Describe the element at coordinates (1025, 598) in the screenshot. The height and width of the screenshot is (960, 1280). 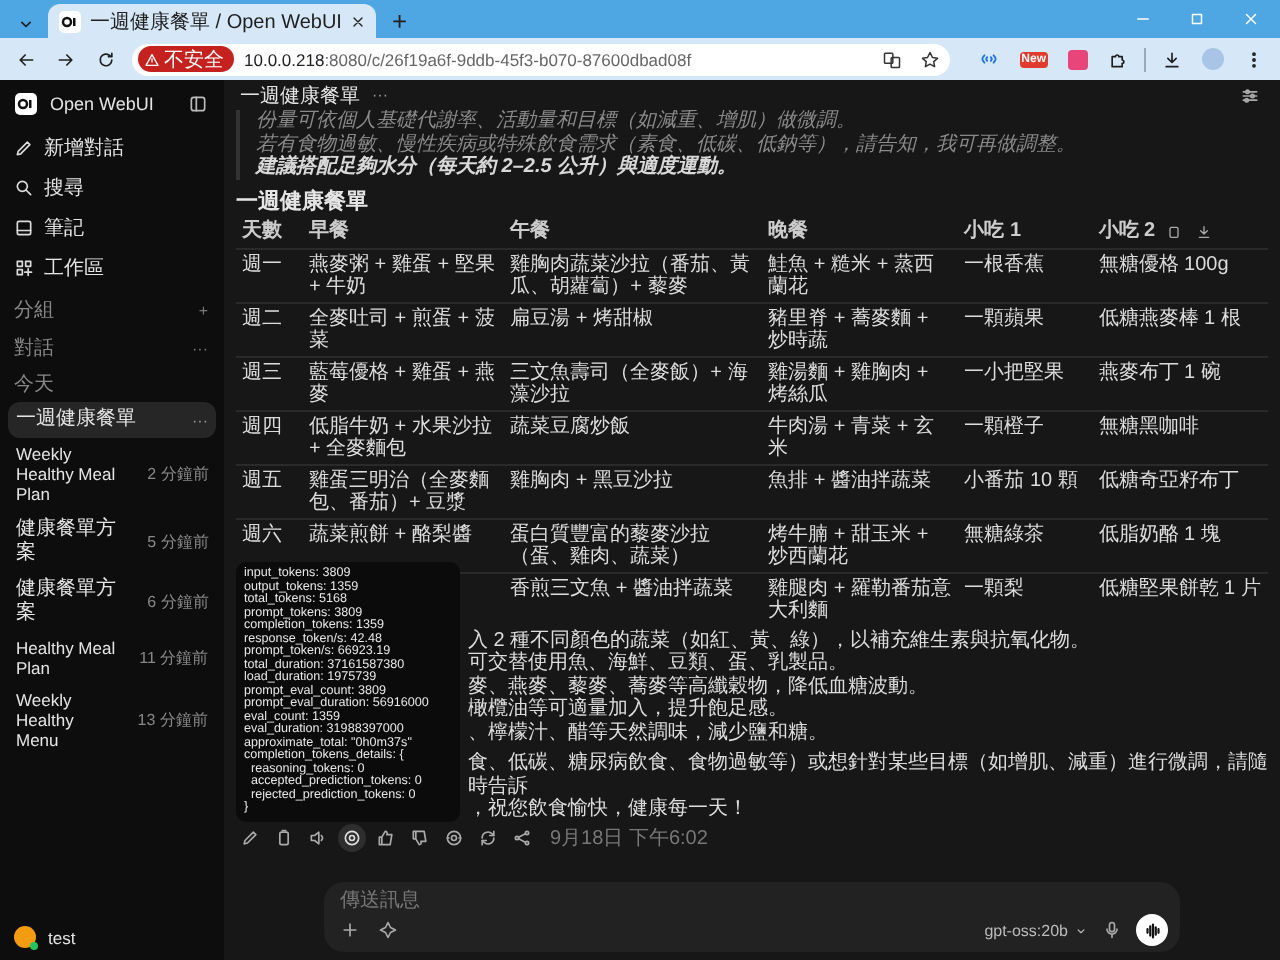
I see `table-cell: 一顆梨` at that location.